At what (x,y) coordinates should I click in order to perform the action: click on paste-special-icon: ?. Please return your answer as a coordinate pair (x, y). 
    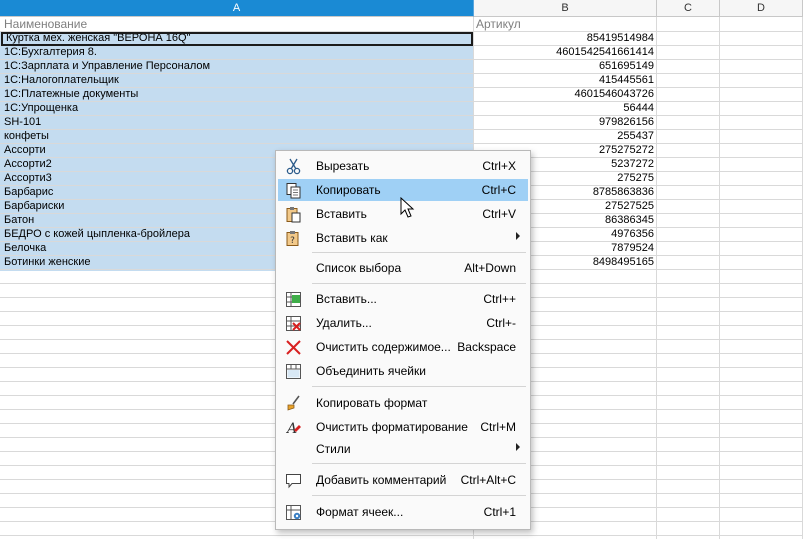
    Looking at the image, I should click on (292, 238).